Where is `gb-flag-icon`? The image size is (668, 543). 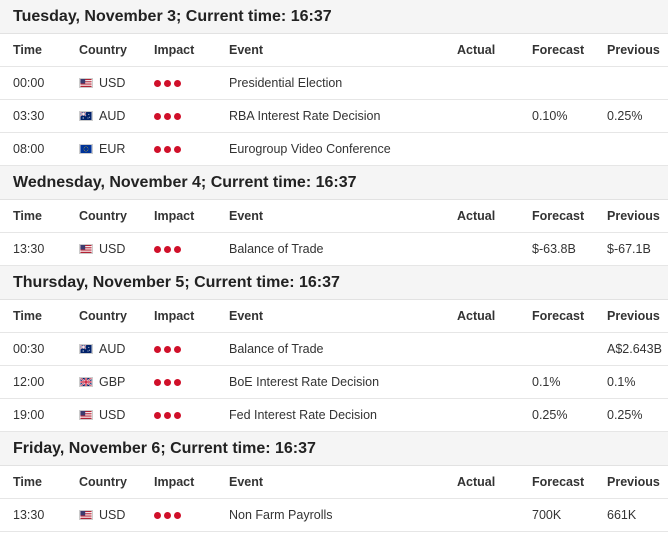
gb-flag-icon is located at coordinates (86, 382).